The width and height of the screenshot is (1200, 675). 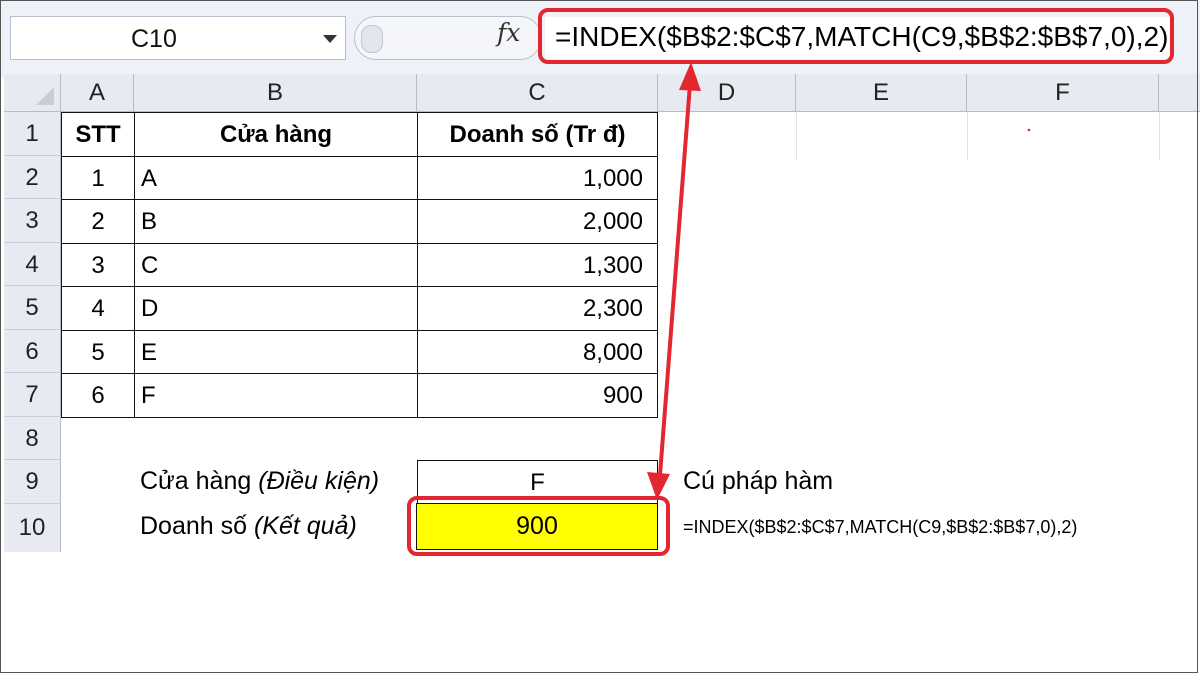 I want to click on arrow-line, so click(x=674, y=286).